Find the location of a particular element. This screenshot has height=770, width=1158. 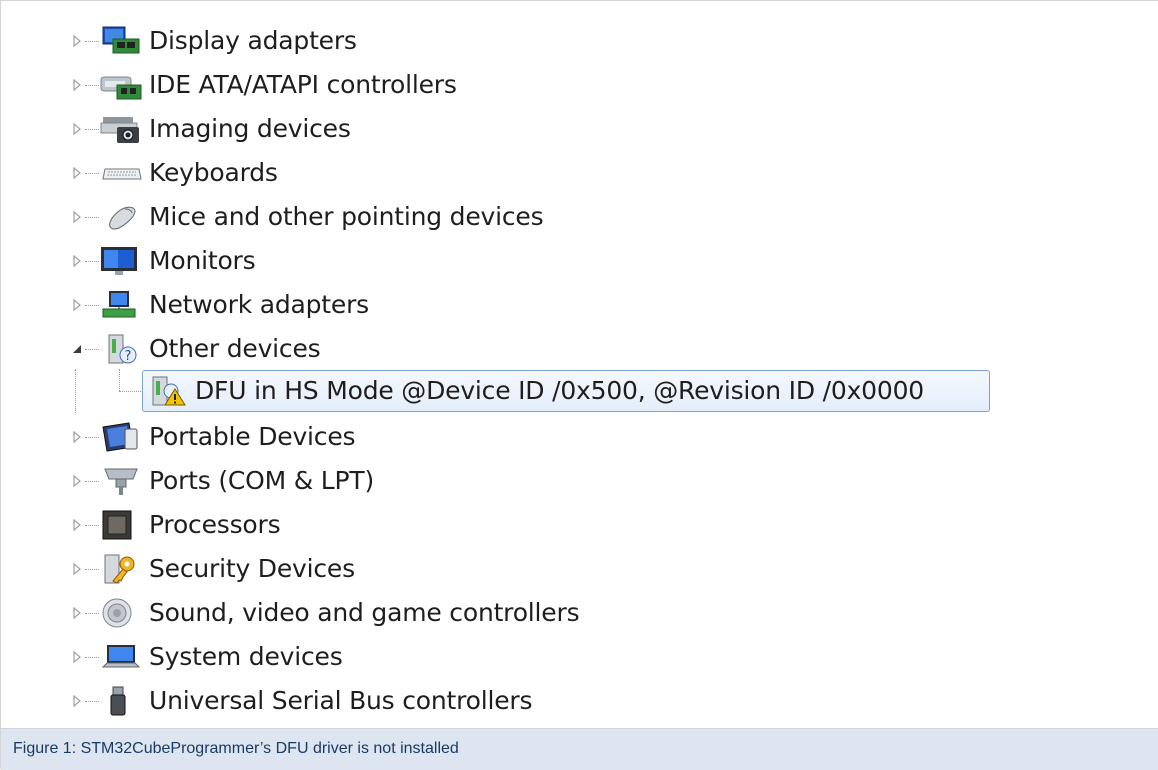

speaker-icon is located at coordinates (117, 613).